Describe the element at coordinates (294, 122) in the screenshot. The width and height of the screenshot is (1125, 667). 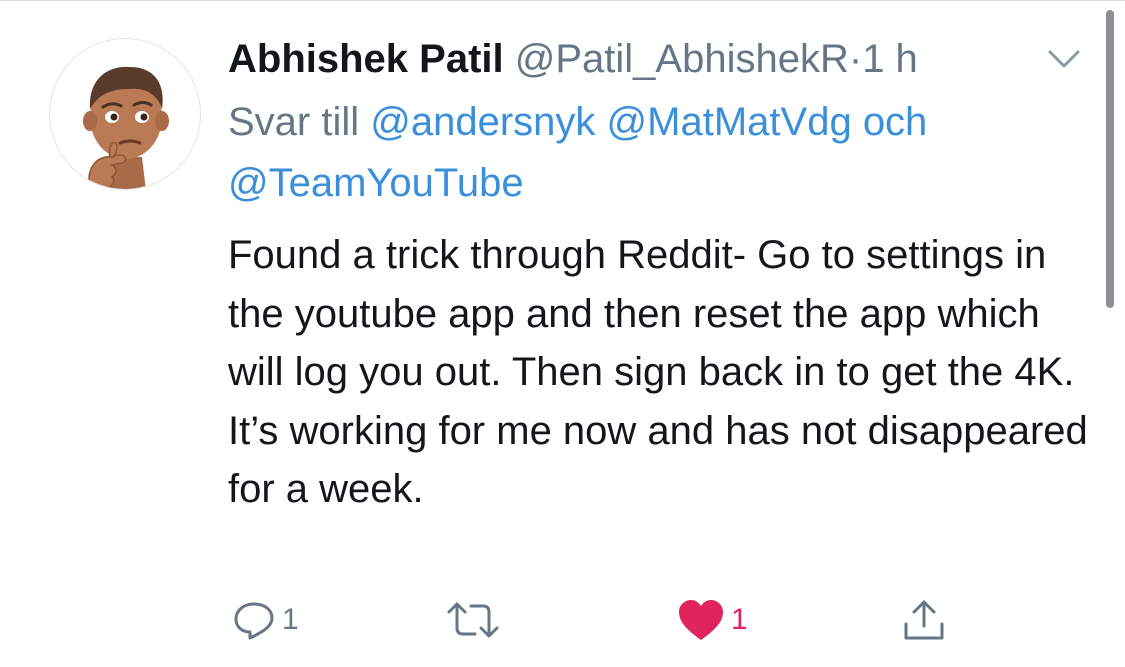
I see `reply-prefix: Svar till` at that location.